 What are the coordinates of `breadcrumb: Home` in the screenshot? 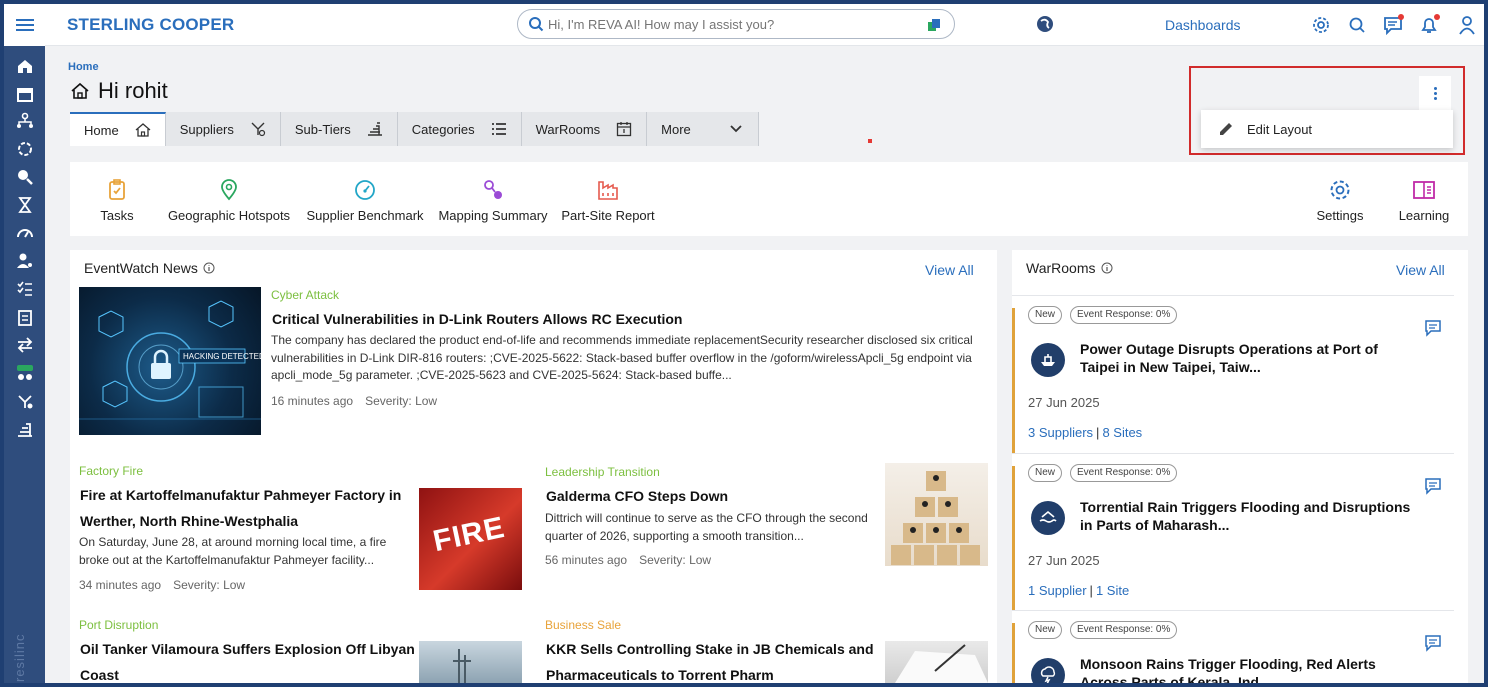 It's located at (83, 67).